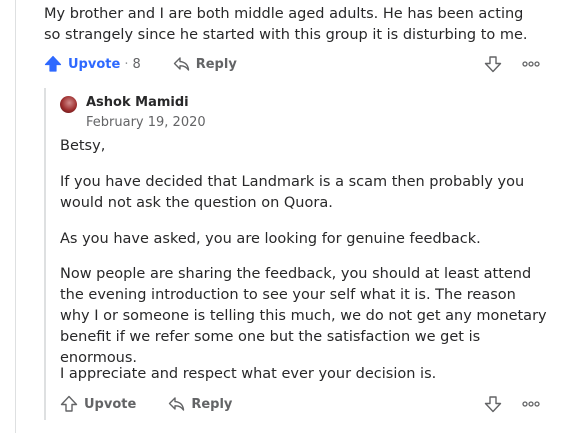  What do you see at coordinates (136, 64) in the screenshot?
I see `upvote-count: 8` at bounding box center [136, 64].